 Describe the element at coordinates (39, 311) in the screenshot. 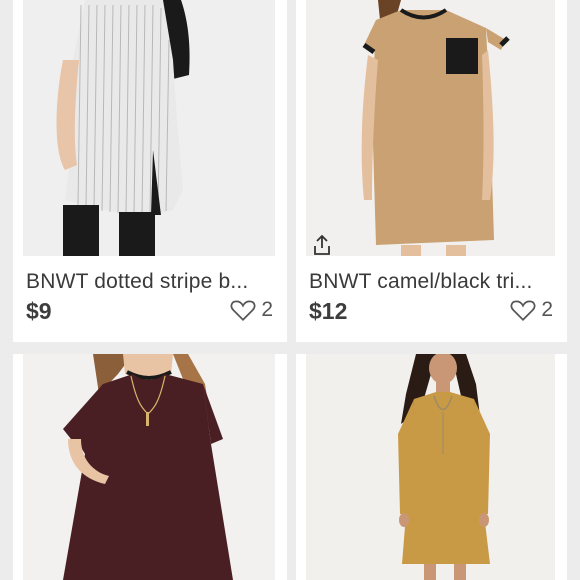

I see `listing-price: $9` at that location.